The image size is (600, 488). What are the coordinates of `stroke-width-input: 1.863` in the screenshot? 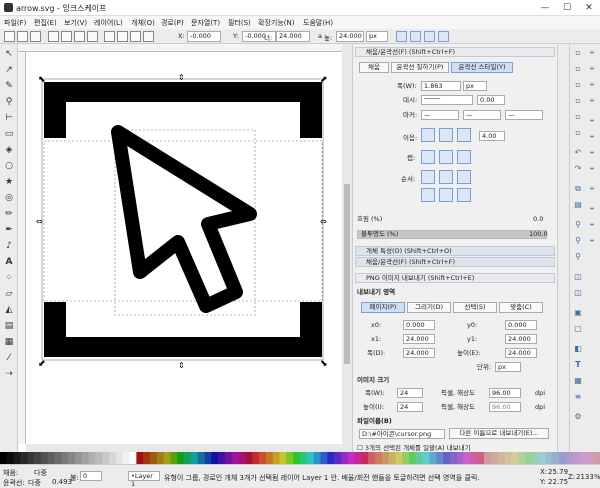 It's located at (441, 86).